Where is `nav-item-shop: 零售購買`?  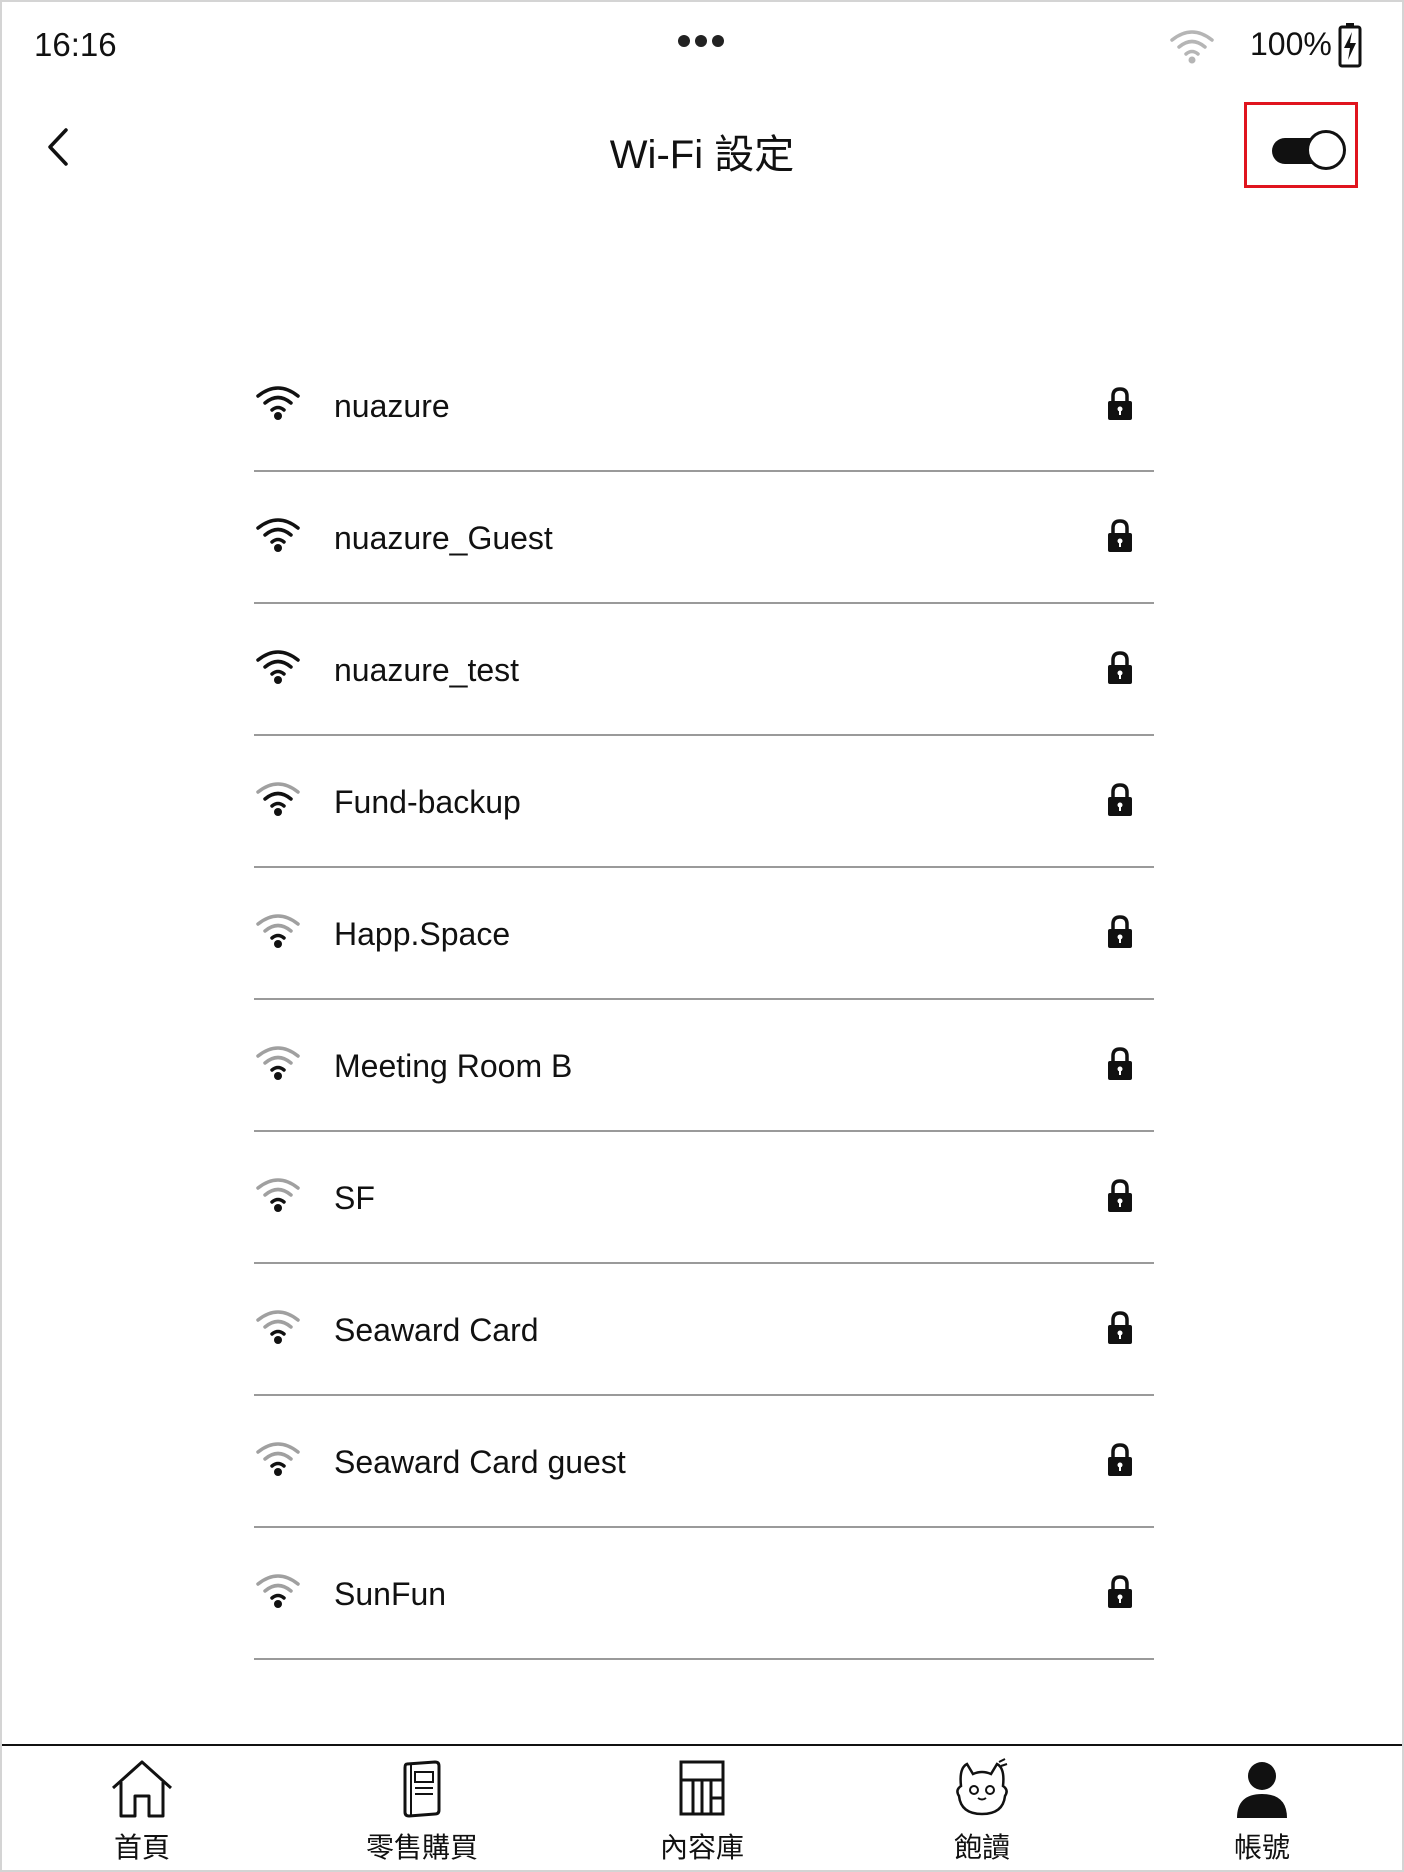 nav-item-shop: 零售購買 is located at coordinates (422, 1809).